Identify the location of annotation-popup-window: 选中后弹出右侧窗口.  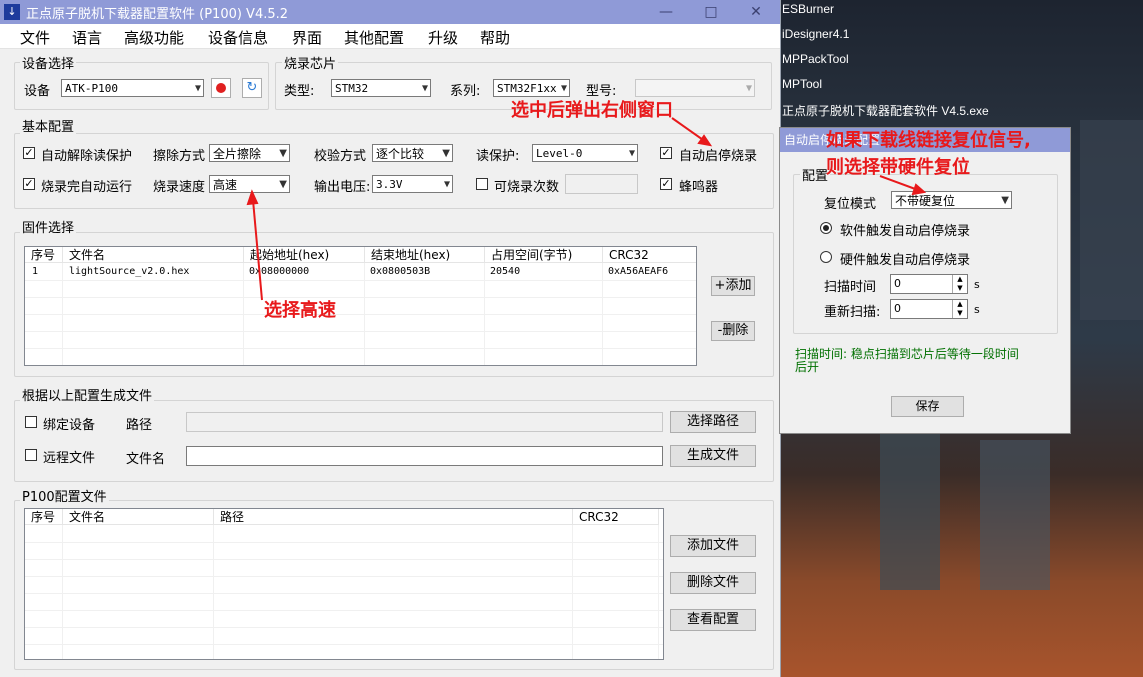
(592, 110).